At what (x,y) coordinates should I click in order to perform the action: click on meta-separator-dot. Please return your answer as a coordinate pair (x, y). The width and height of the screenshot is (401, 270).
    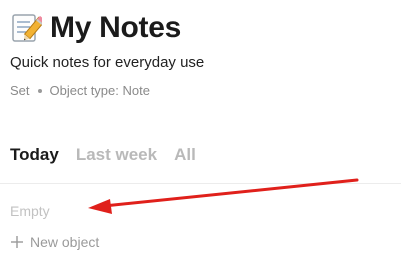
    Looking at the image, I should click on (39, 91).